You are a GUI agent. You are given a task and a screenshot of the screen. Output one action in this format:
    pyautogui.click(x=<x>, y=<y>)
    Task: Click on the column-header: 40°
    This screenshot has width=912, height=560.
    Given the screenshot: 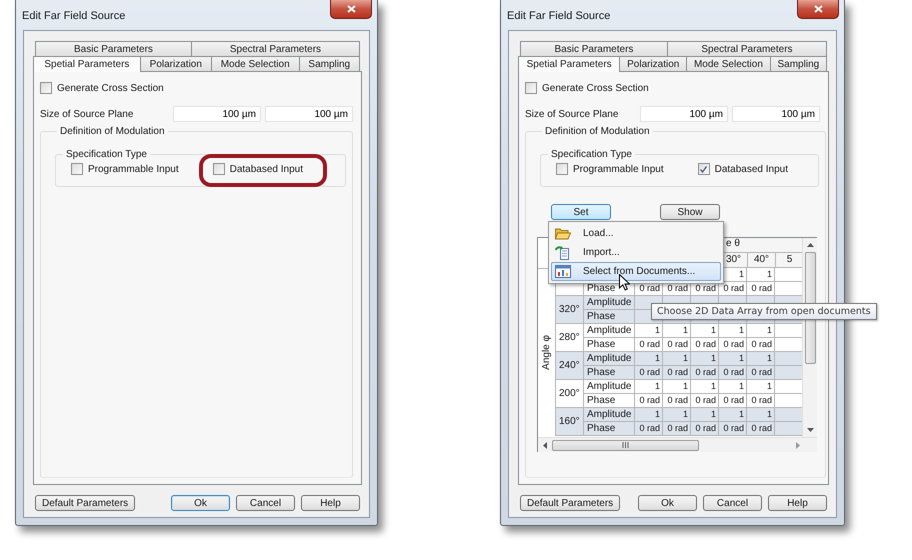 What is the action you would take?
    pyautogui.click(x=761, y=260)
    